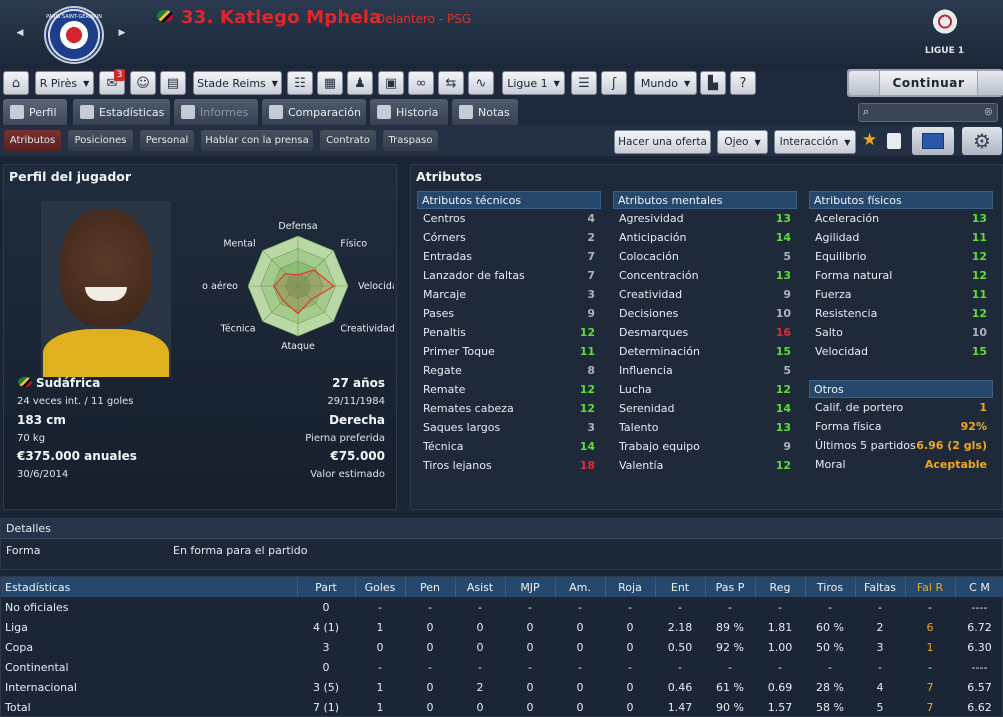 The width and height of the screenshot is (1003, 717). I want to click on chevron-down-icon: ▼, so click(556, 83).